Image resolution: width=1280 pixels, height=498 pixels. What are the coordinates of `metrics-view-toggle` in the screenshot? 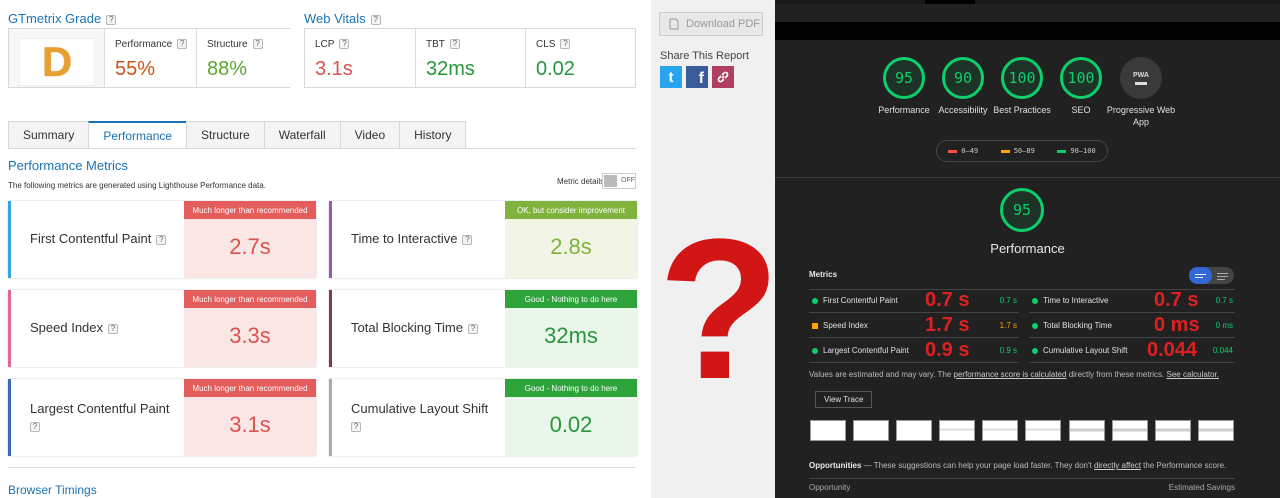 It's located at (1211, 275).